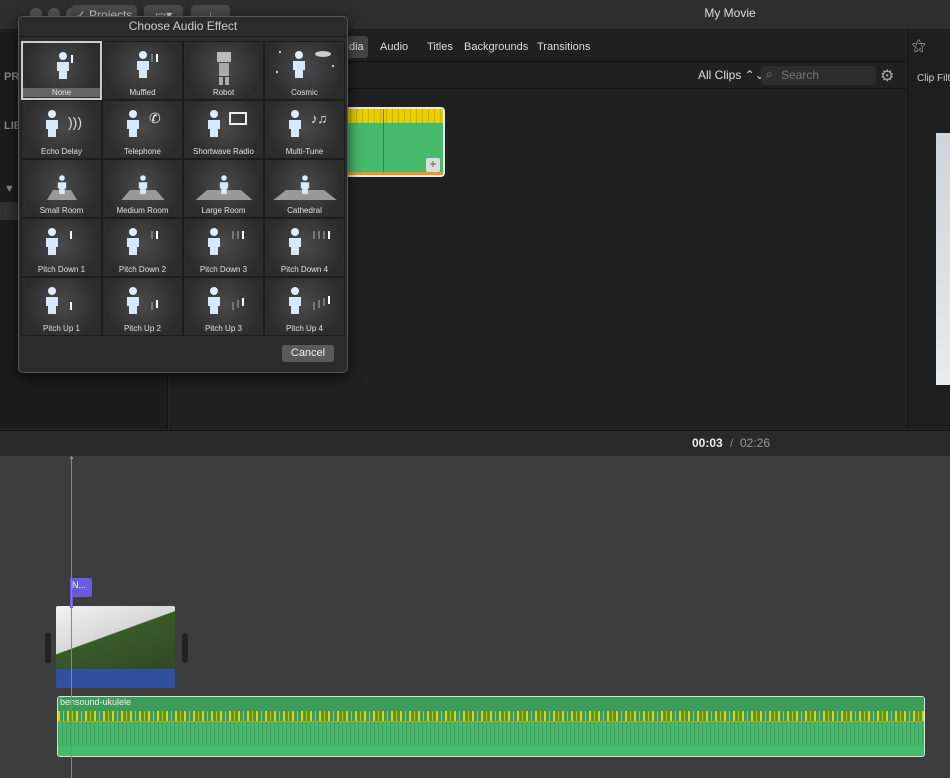 This screenshot has width=950, height=778. What do you see at coordinates (223, 151) in the screenshot?
I see `effect-label: Shortwave Radio` at bounding box center [223, 151].